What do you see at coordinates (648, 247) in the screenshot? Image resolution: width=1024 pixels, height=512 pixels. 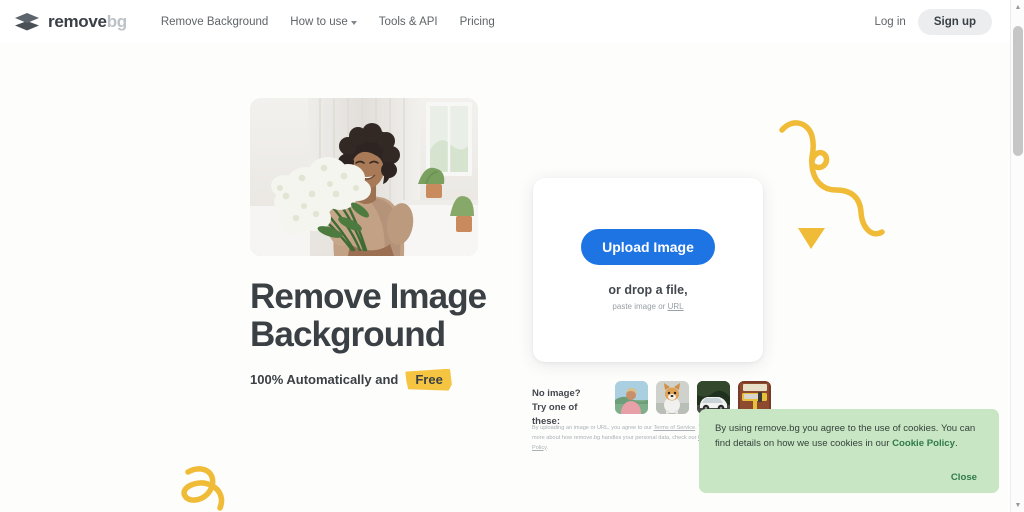 I see `upload-image-button: Upload Image` at bounding box center [648, 247].